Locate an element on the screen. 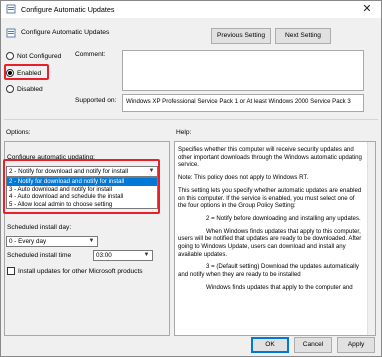 This screenshot has width=382, height=357. policy-title: Configure Automatic Updates is located at coordinates (65, 32).